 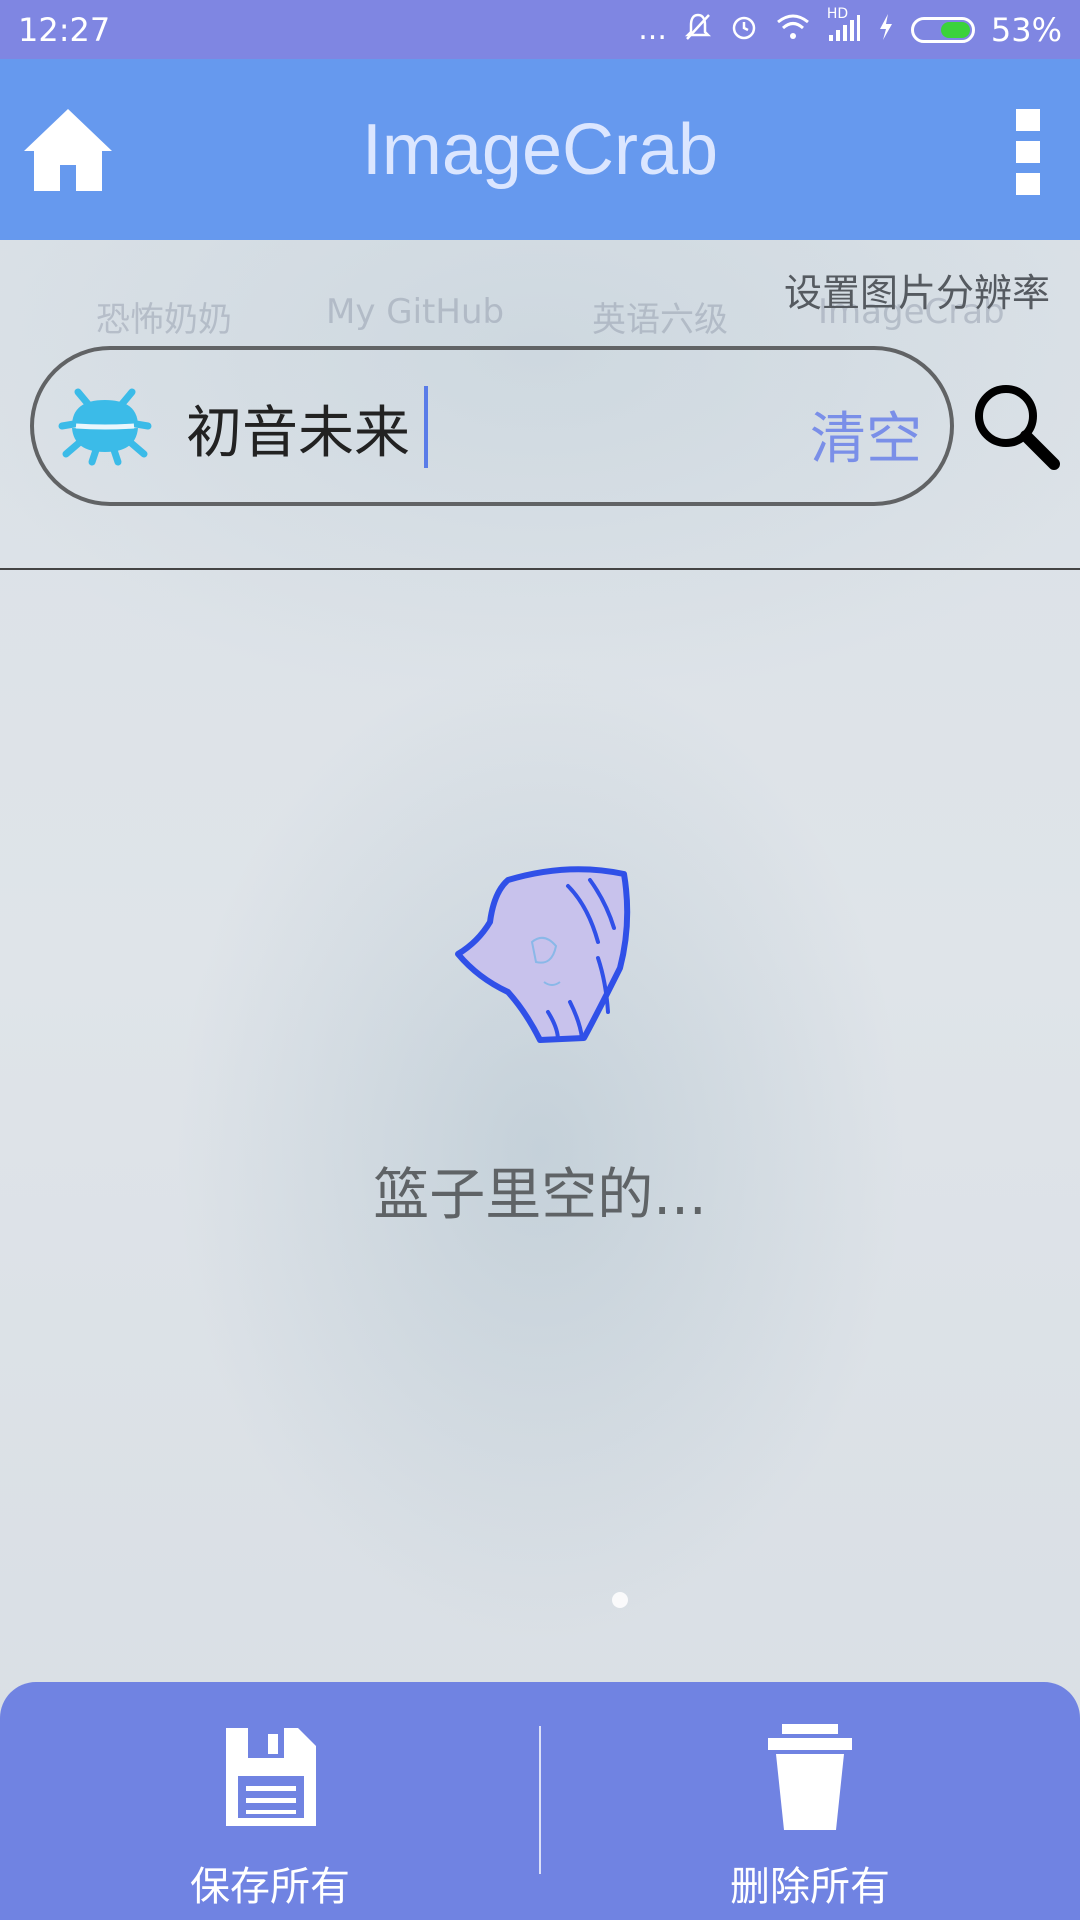 I want to click on home-button, so click(x=68, y=149).